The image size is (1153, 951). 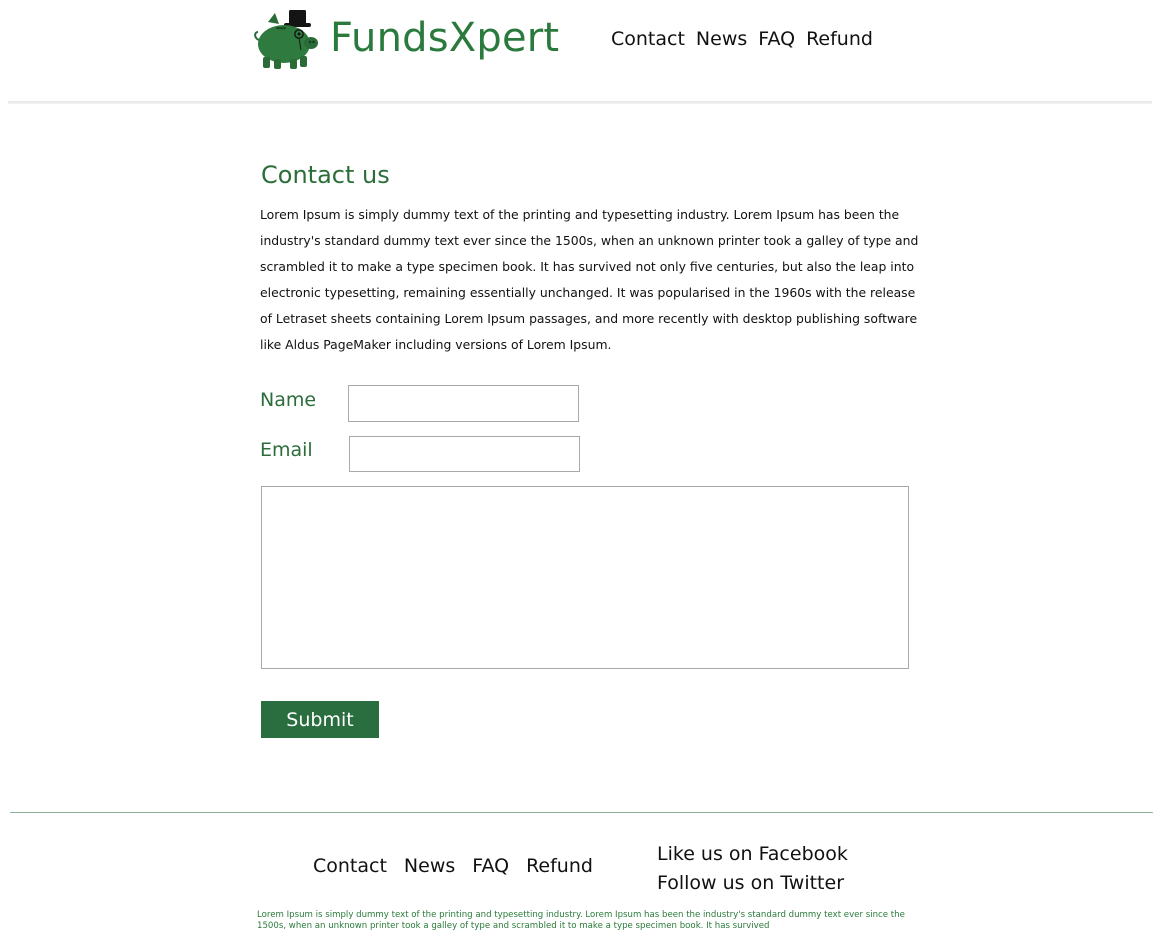 I want to click on footer-nav: Contact News FAQ Refund, so click(x=461, y=866).